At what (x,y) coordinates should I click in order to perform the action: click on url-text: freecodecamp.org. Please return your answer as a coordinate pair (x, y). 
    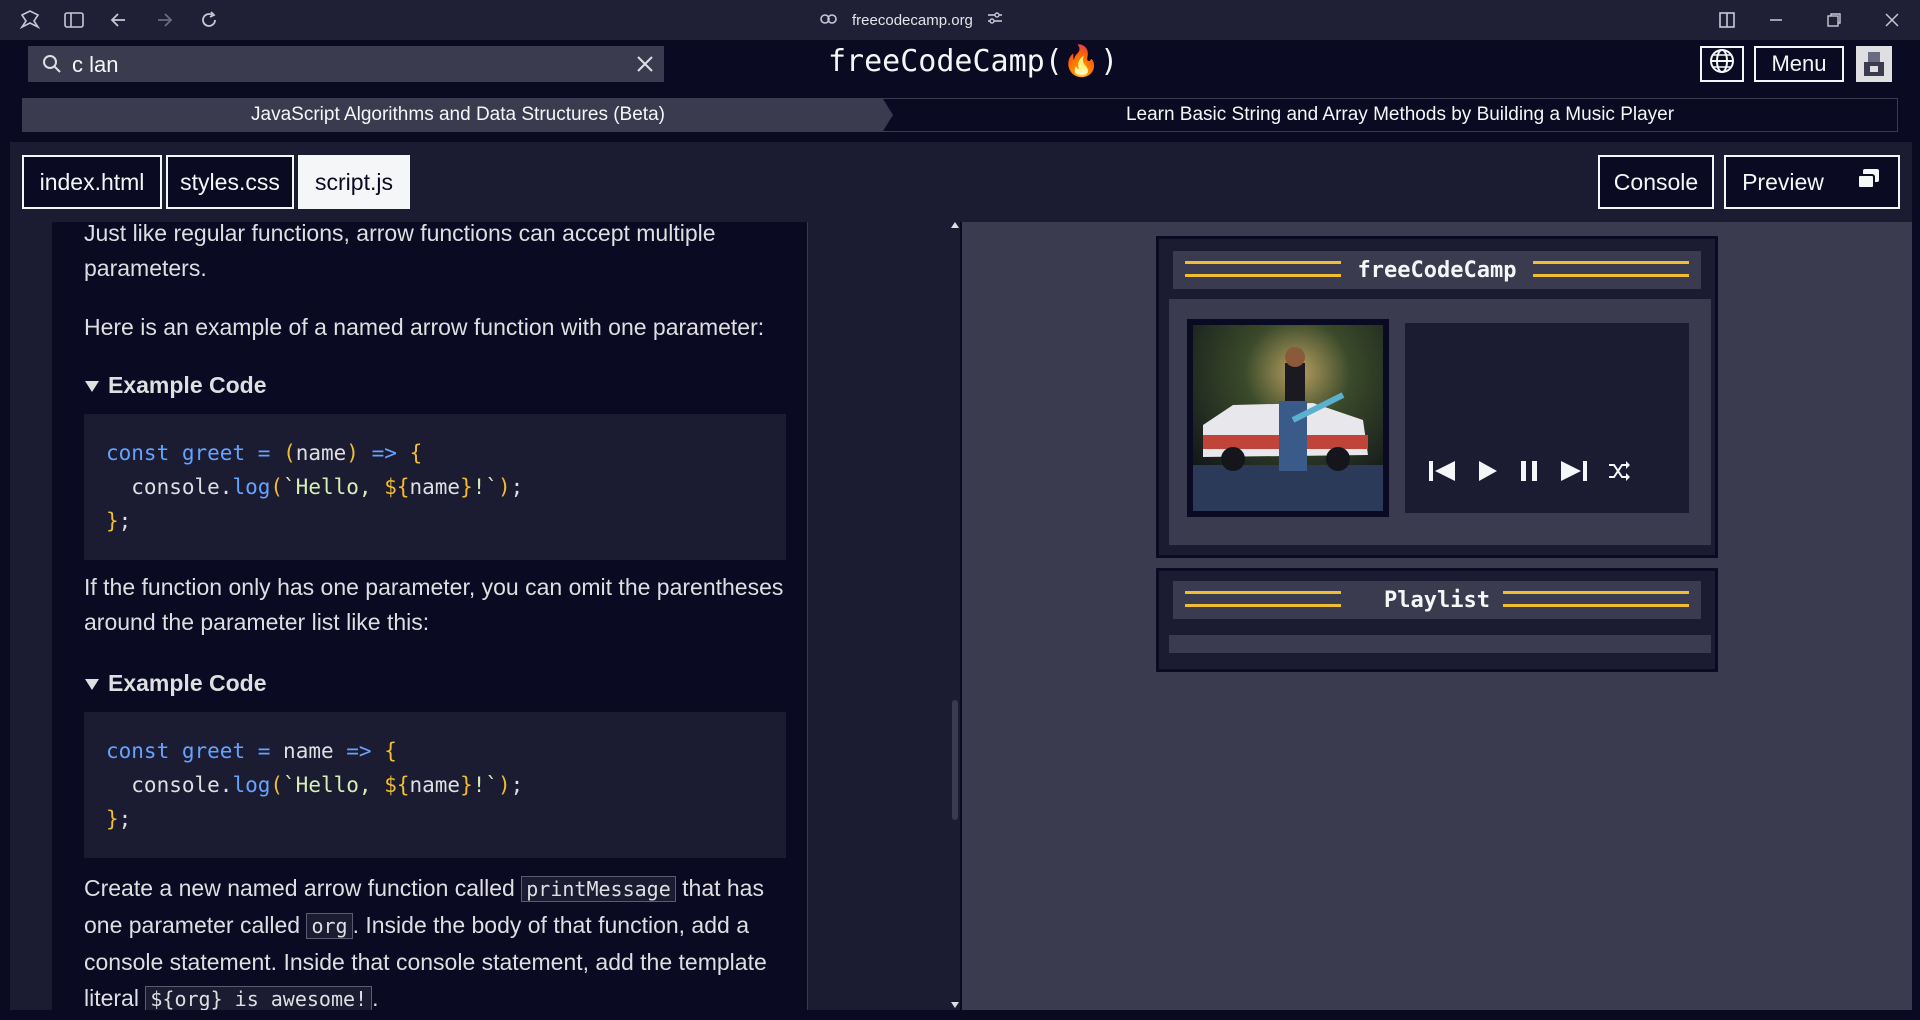
    Looking at the image, I should click on (912, 20).